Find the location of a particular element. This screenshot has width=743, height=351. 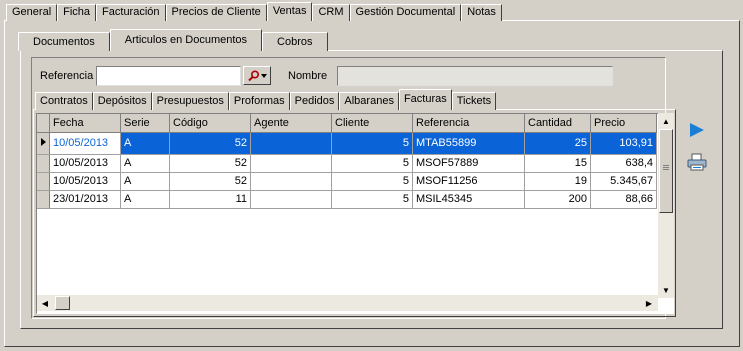

column-header-fecha: Fecha is located at coordinates (85, 123).